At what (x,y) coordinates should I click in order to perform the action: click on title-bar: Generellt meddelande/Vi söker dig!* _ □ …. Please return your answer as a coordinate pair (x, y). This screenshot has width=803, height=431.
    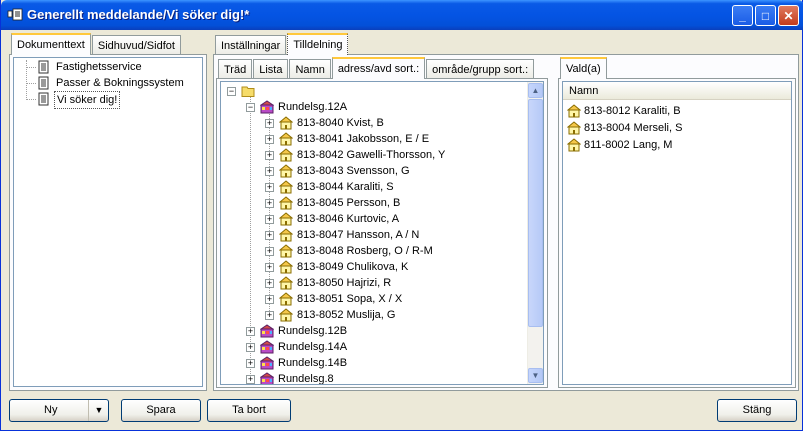
    Looking at the image, I should click on (402, 15).